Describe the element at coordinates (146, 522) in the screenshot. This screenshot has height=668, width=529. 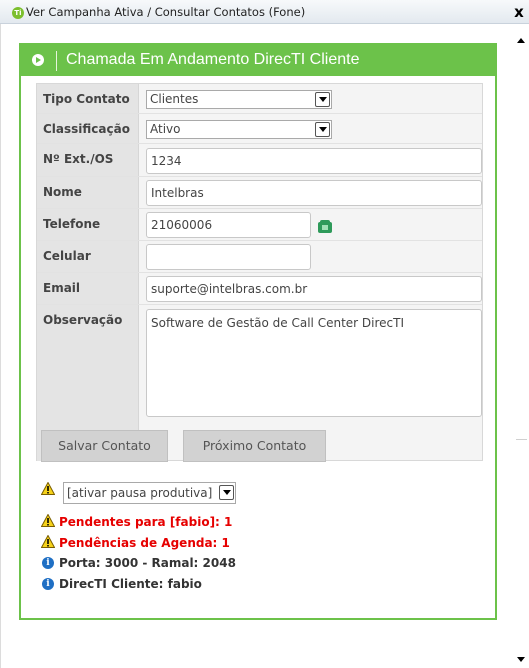
I see `pending-count-text: Pendentes para [fabio]: 1` at that location.